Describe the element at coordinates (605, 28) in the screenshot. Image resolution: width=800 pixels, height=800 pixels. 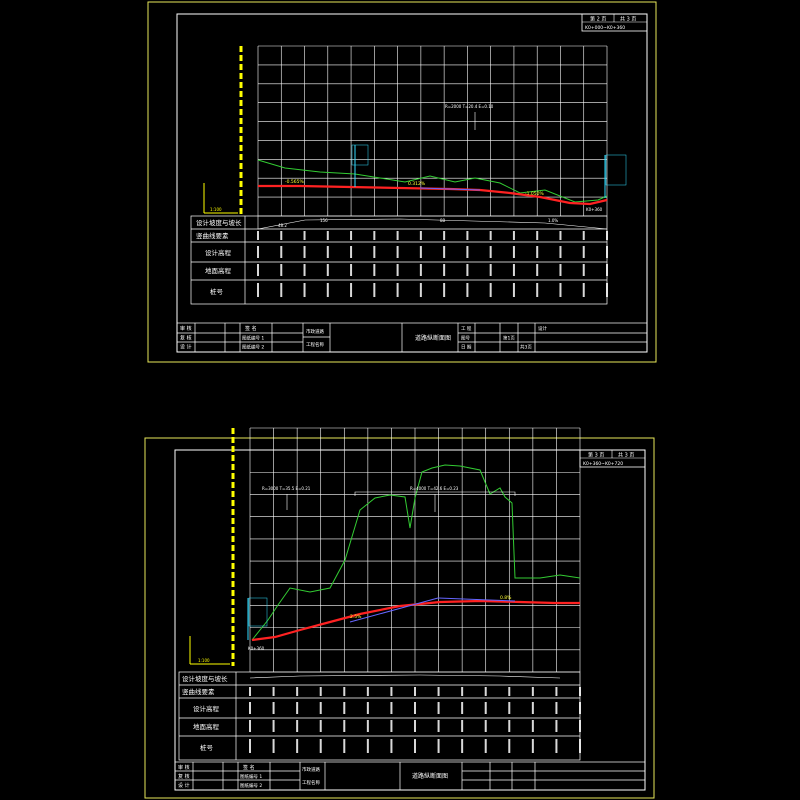
I see `sheet-1-index-range: K0+000~K0+360` at that location.